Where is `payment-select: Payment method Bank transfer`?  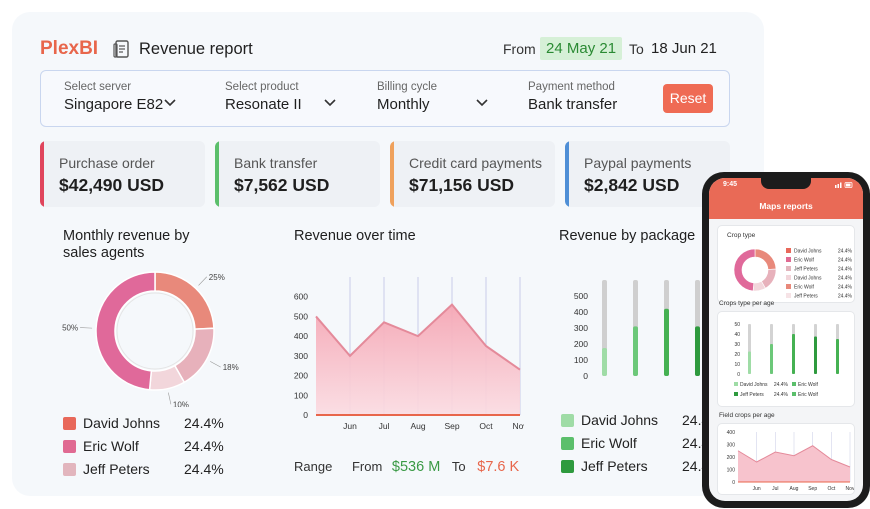 payment-select: Payment method Bank transfer is located at coordinates (572, 97).